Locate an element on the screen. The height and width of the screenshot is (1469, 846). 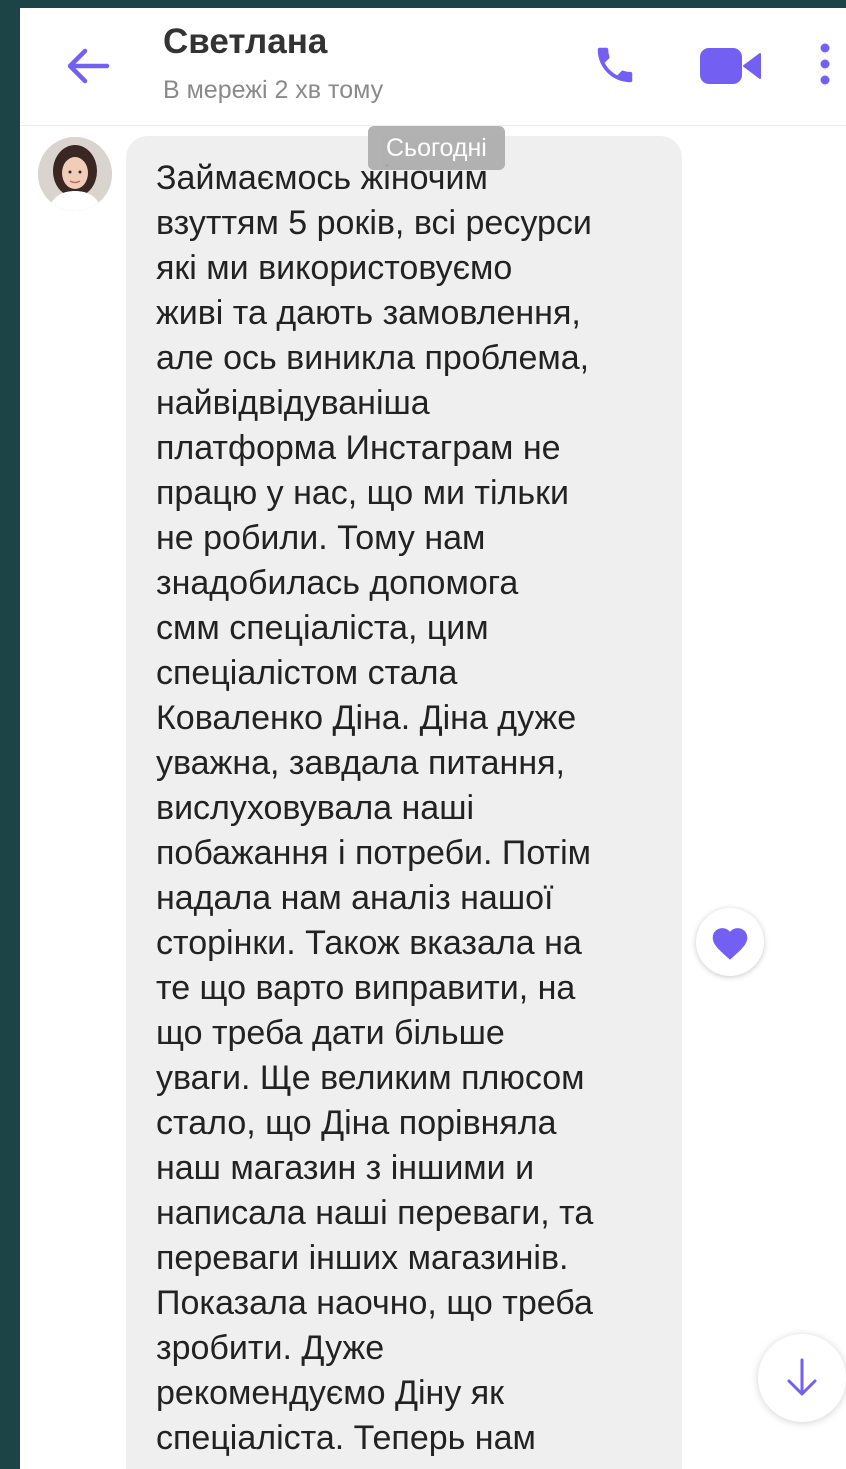
video-call-button is located at coordinates (730, 66).